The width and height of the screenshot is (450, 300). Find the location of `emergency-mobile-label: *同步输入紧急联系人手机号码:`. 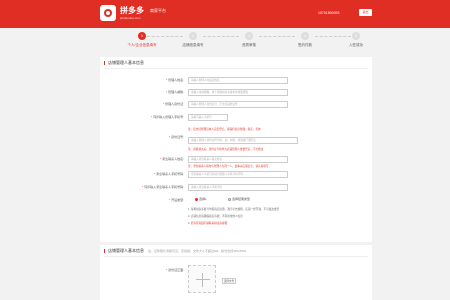

emergency-mobile-label: *同步输入紧急联系人手机号码: is located at coordinates (162, 187).